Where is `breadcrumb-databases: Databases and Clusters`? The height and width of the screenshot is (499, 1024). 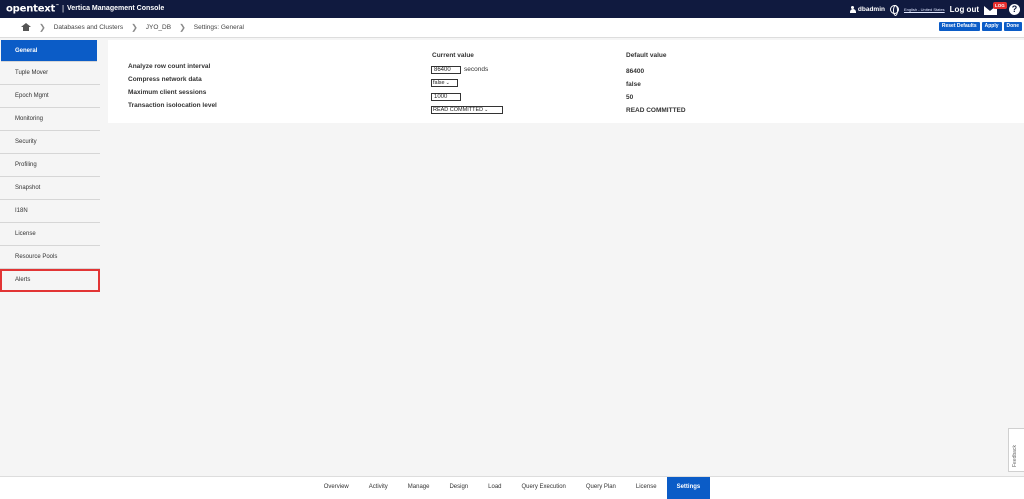 breadcrumb-databases: Databases and Clusters is located at coordinates (88, 27).